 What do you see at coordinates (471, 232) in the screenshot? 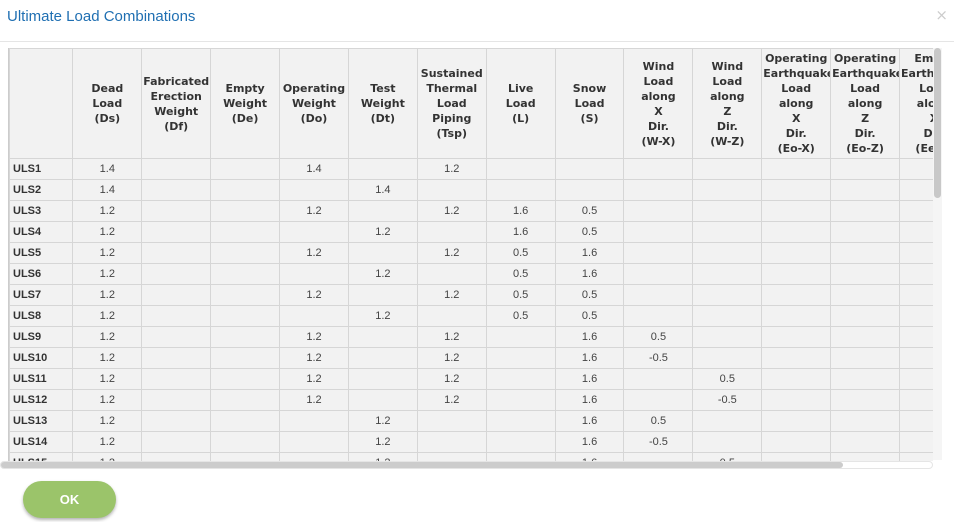
I see `table-row: ULS4 1.2 1.2 1.6 0.5` at bounding box center [471, 232].